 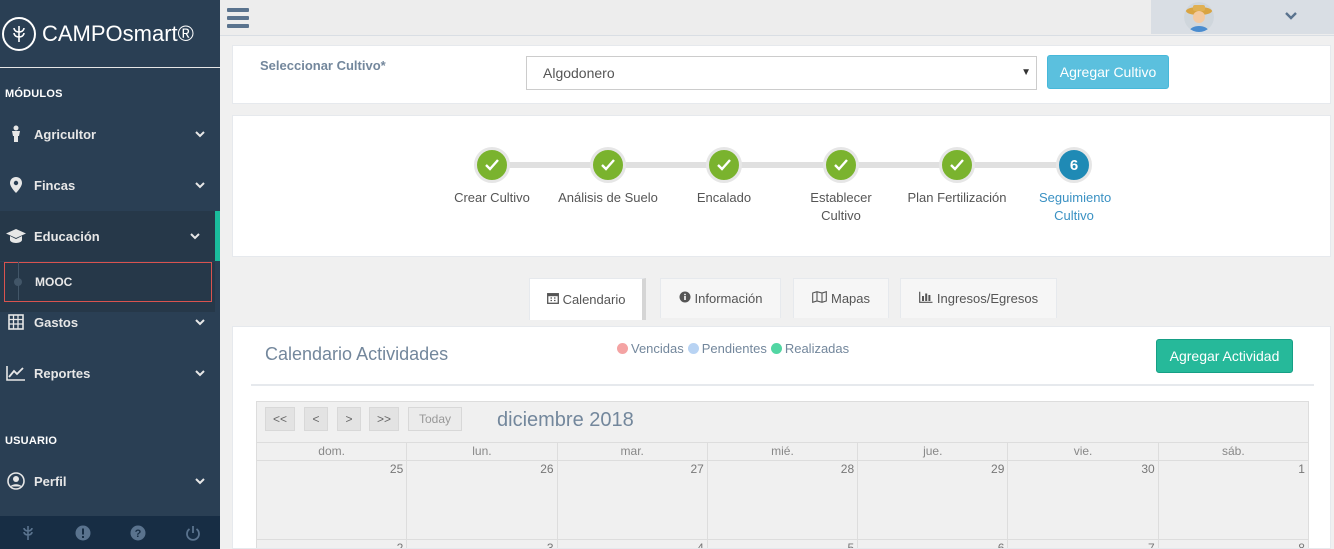 I want to click on tab-label: Ingresos/Egresos, so click(x=987, y=298).